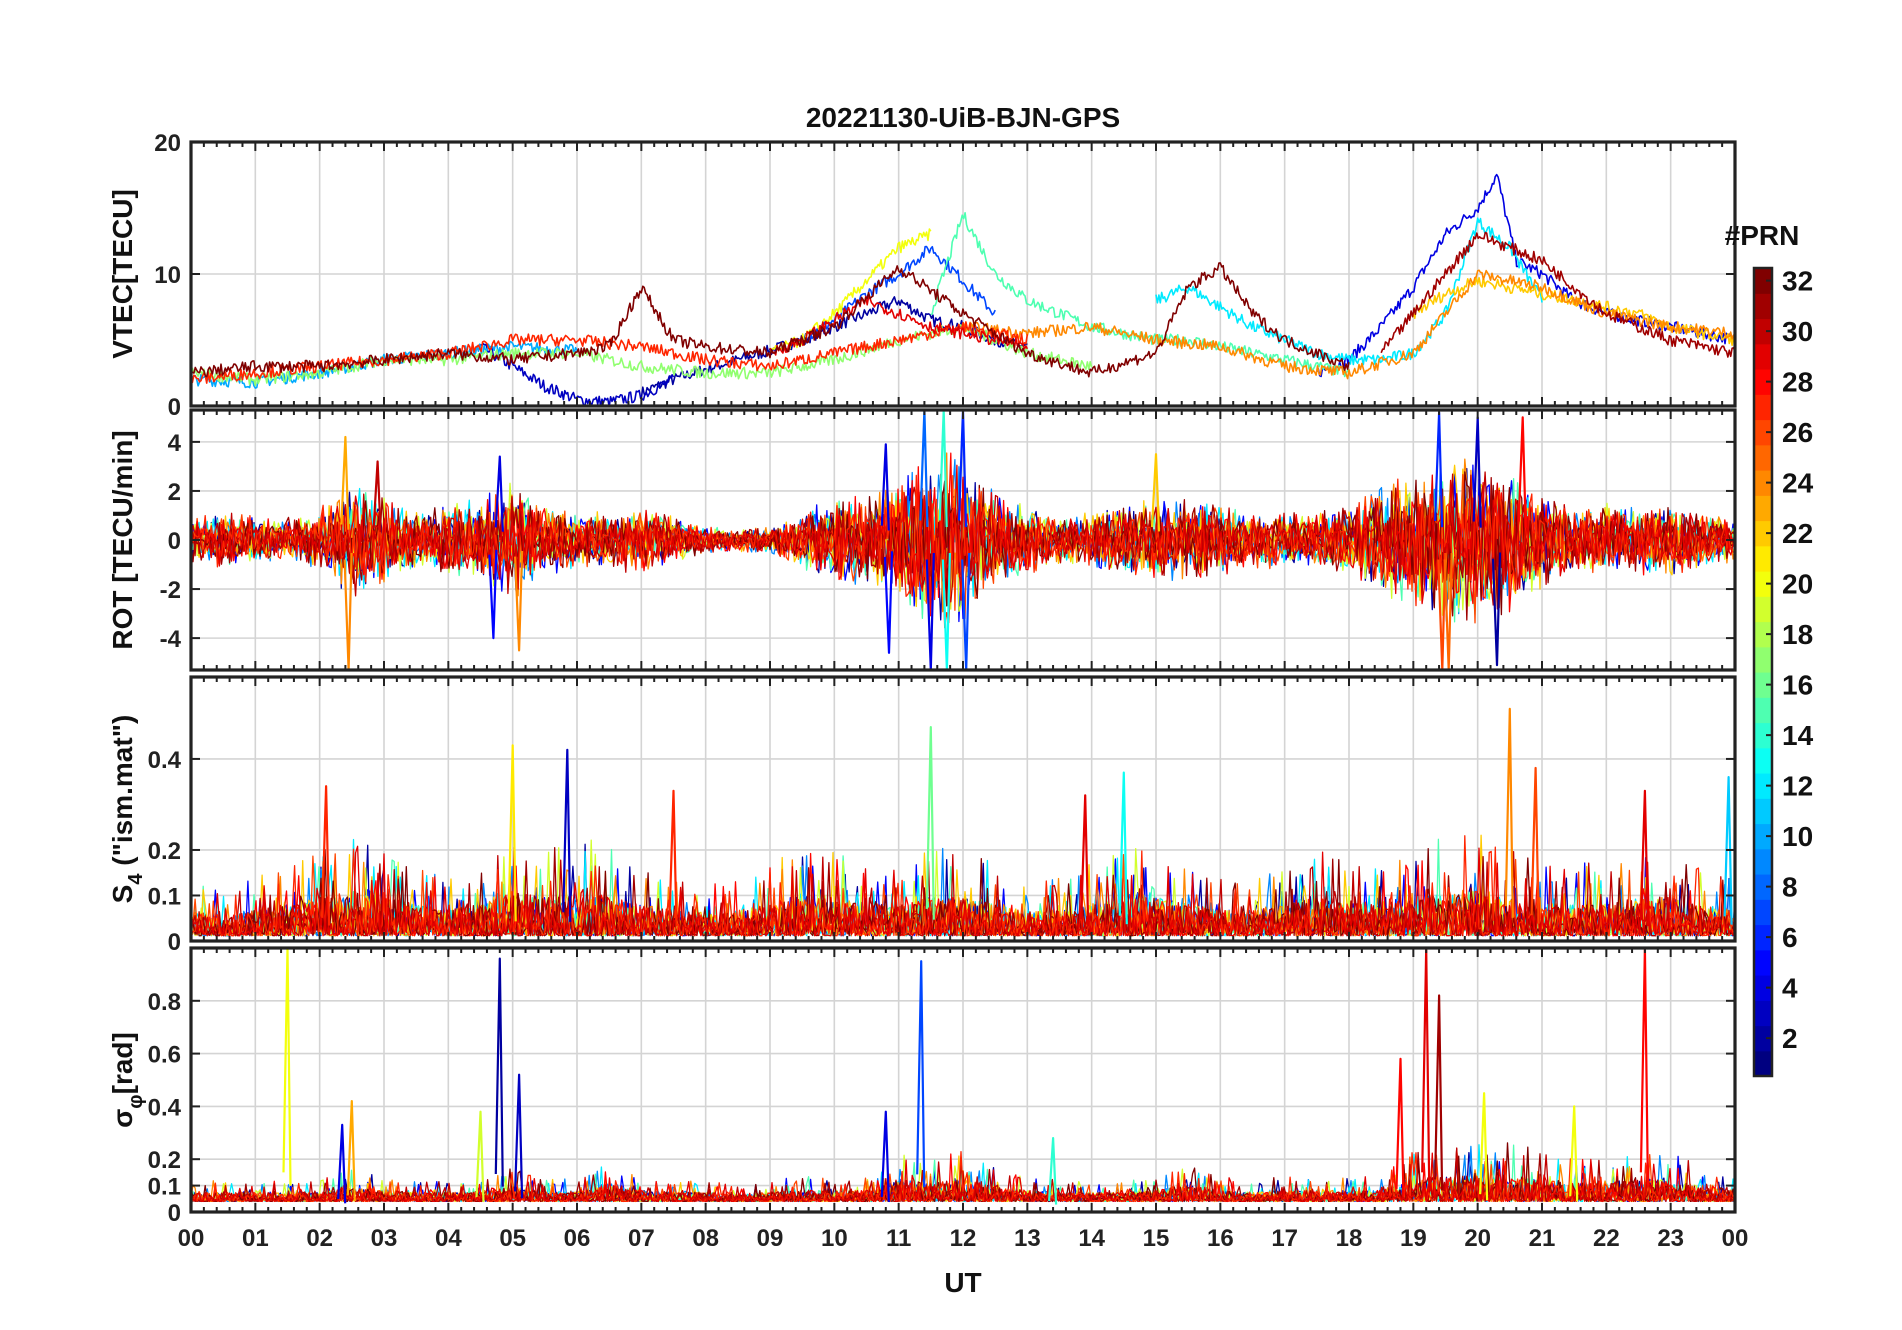 The width and height of the screenshot is (1902, 1330). Describe the element at coordinates (1790, 887) in the screenshot. I see `colorbar-tick-label: 8` at that location.